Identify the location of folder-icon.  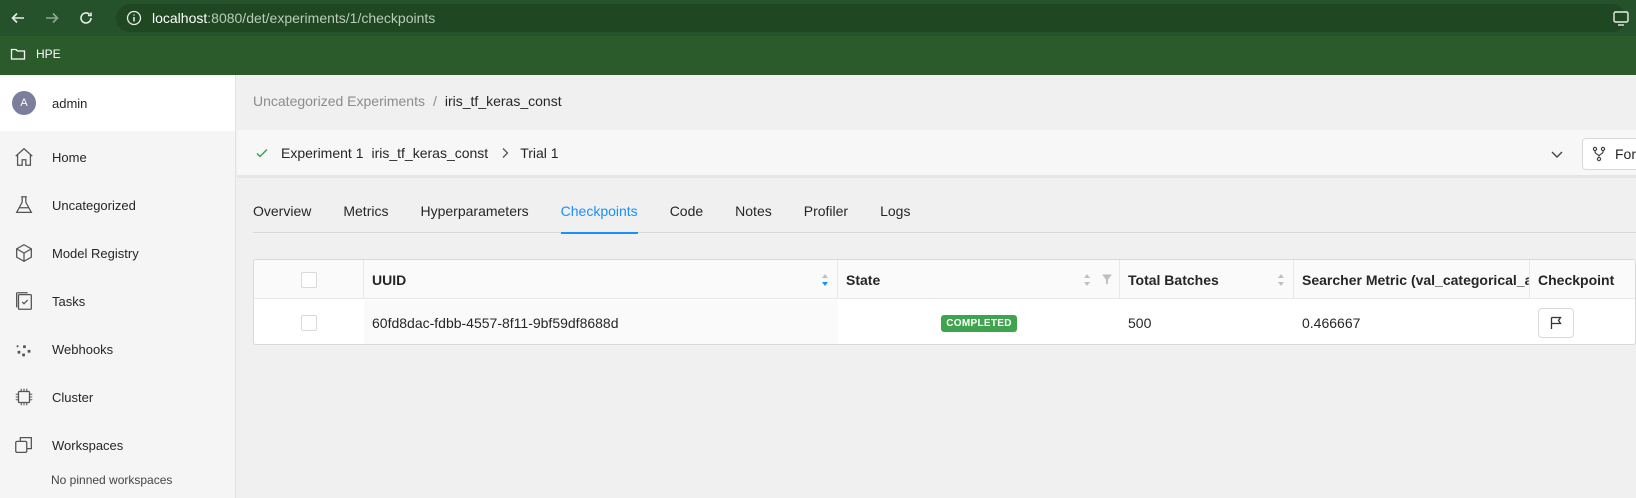
(18, 54).